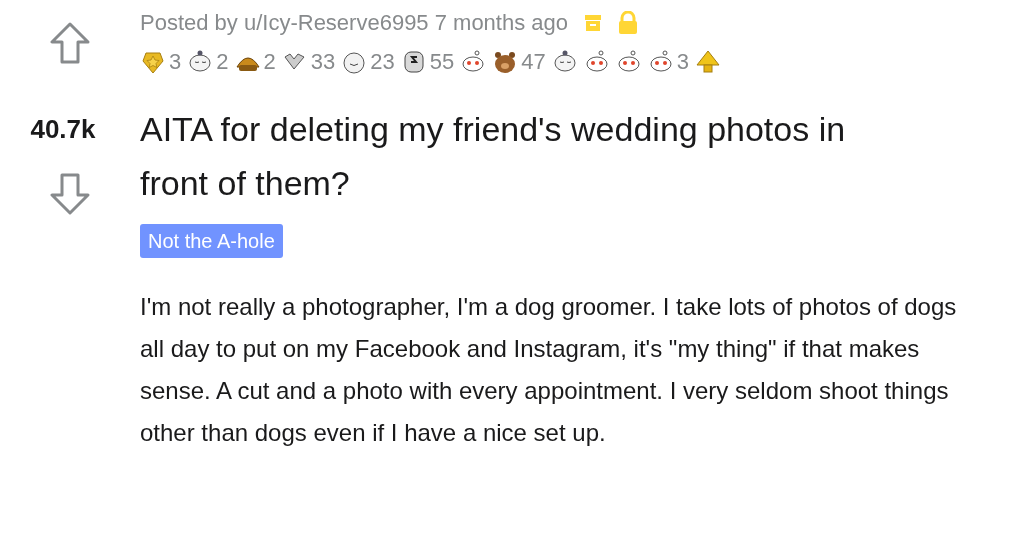  What do you see at coordinates (63, 129) in the screenshot?
I see `vote-score: 40.7k` at bounding box center [63, 129].